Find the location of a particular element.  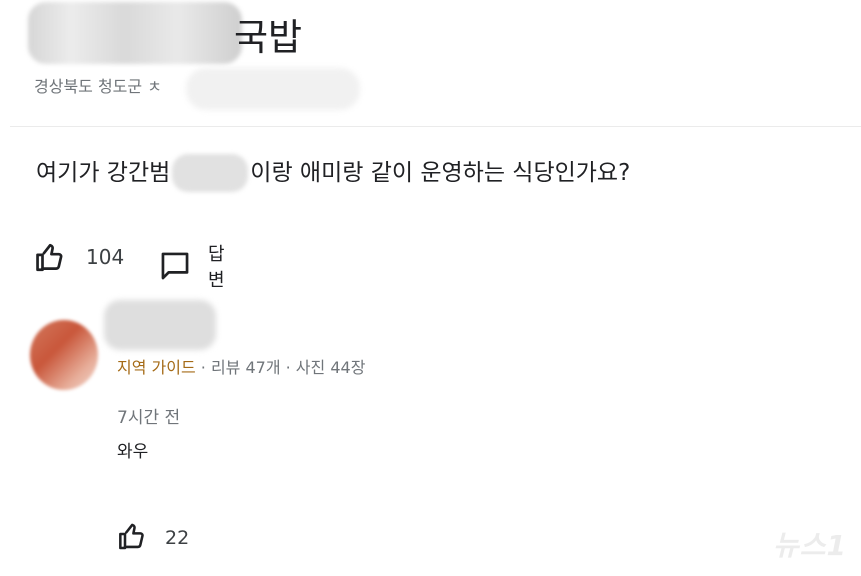

comment-bubble-icon is located at coordinates (175, 266).